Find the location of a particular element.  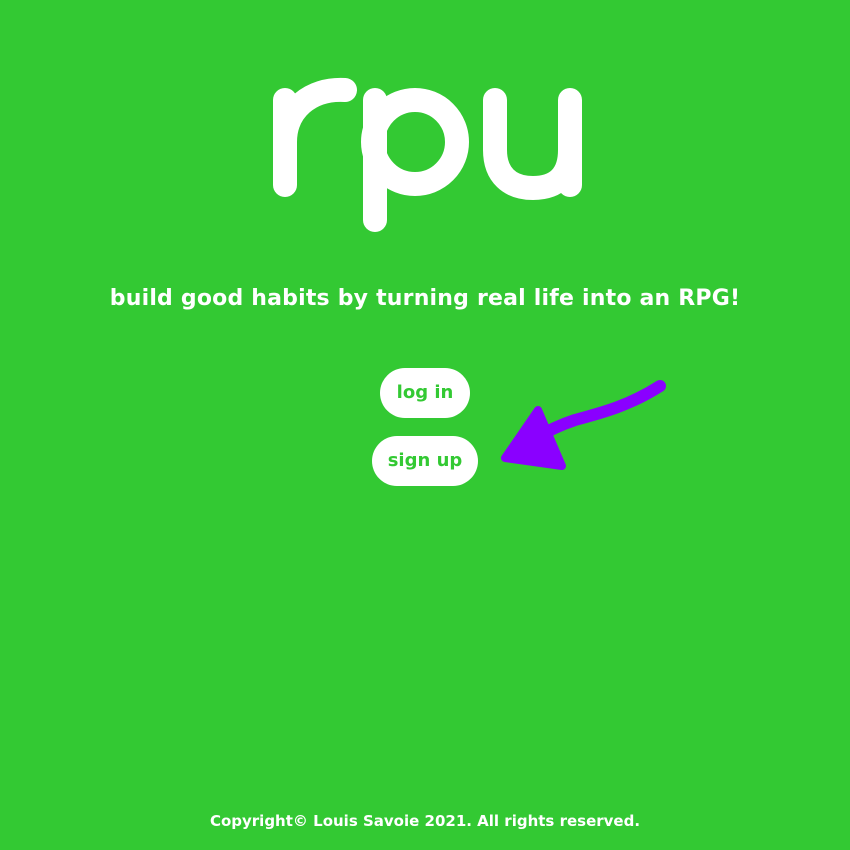

hand-drawn-arrow-icon is located at coordinates (583, 425).